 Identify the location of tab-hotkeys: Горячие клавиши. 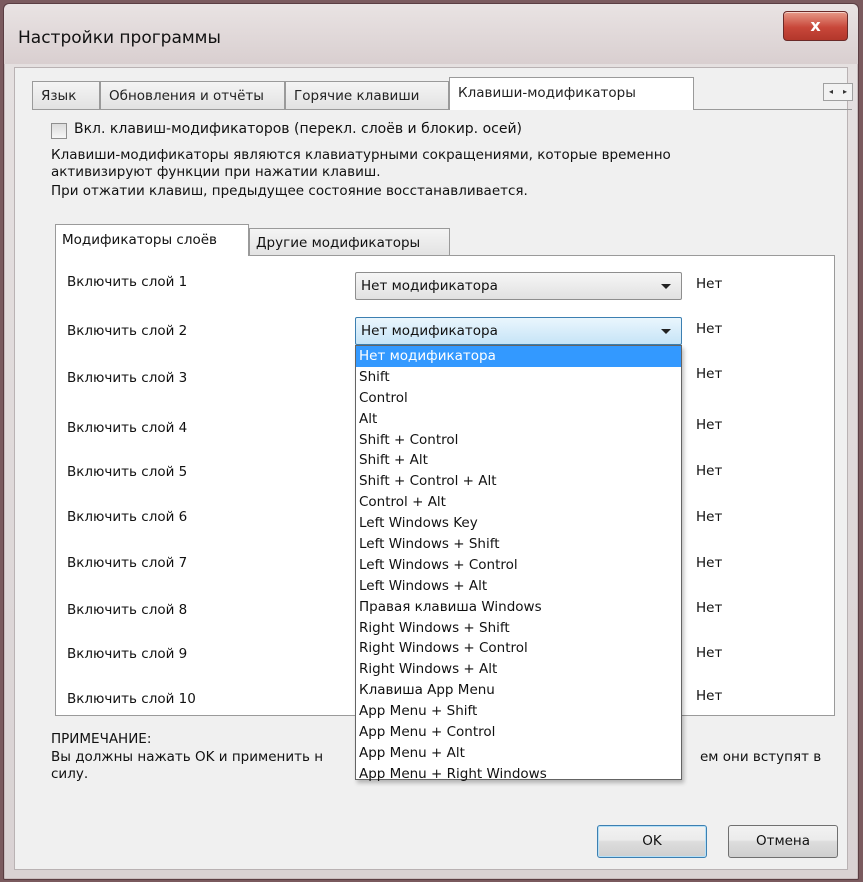
(367, 95).